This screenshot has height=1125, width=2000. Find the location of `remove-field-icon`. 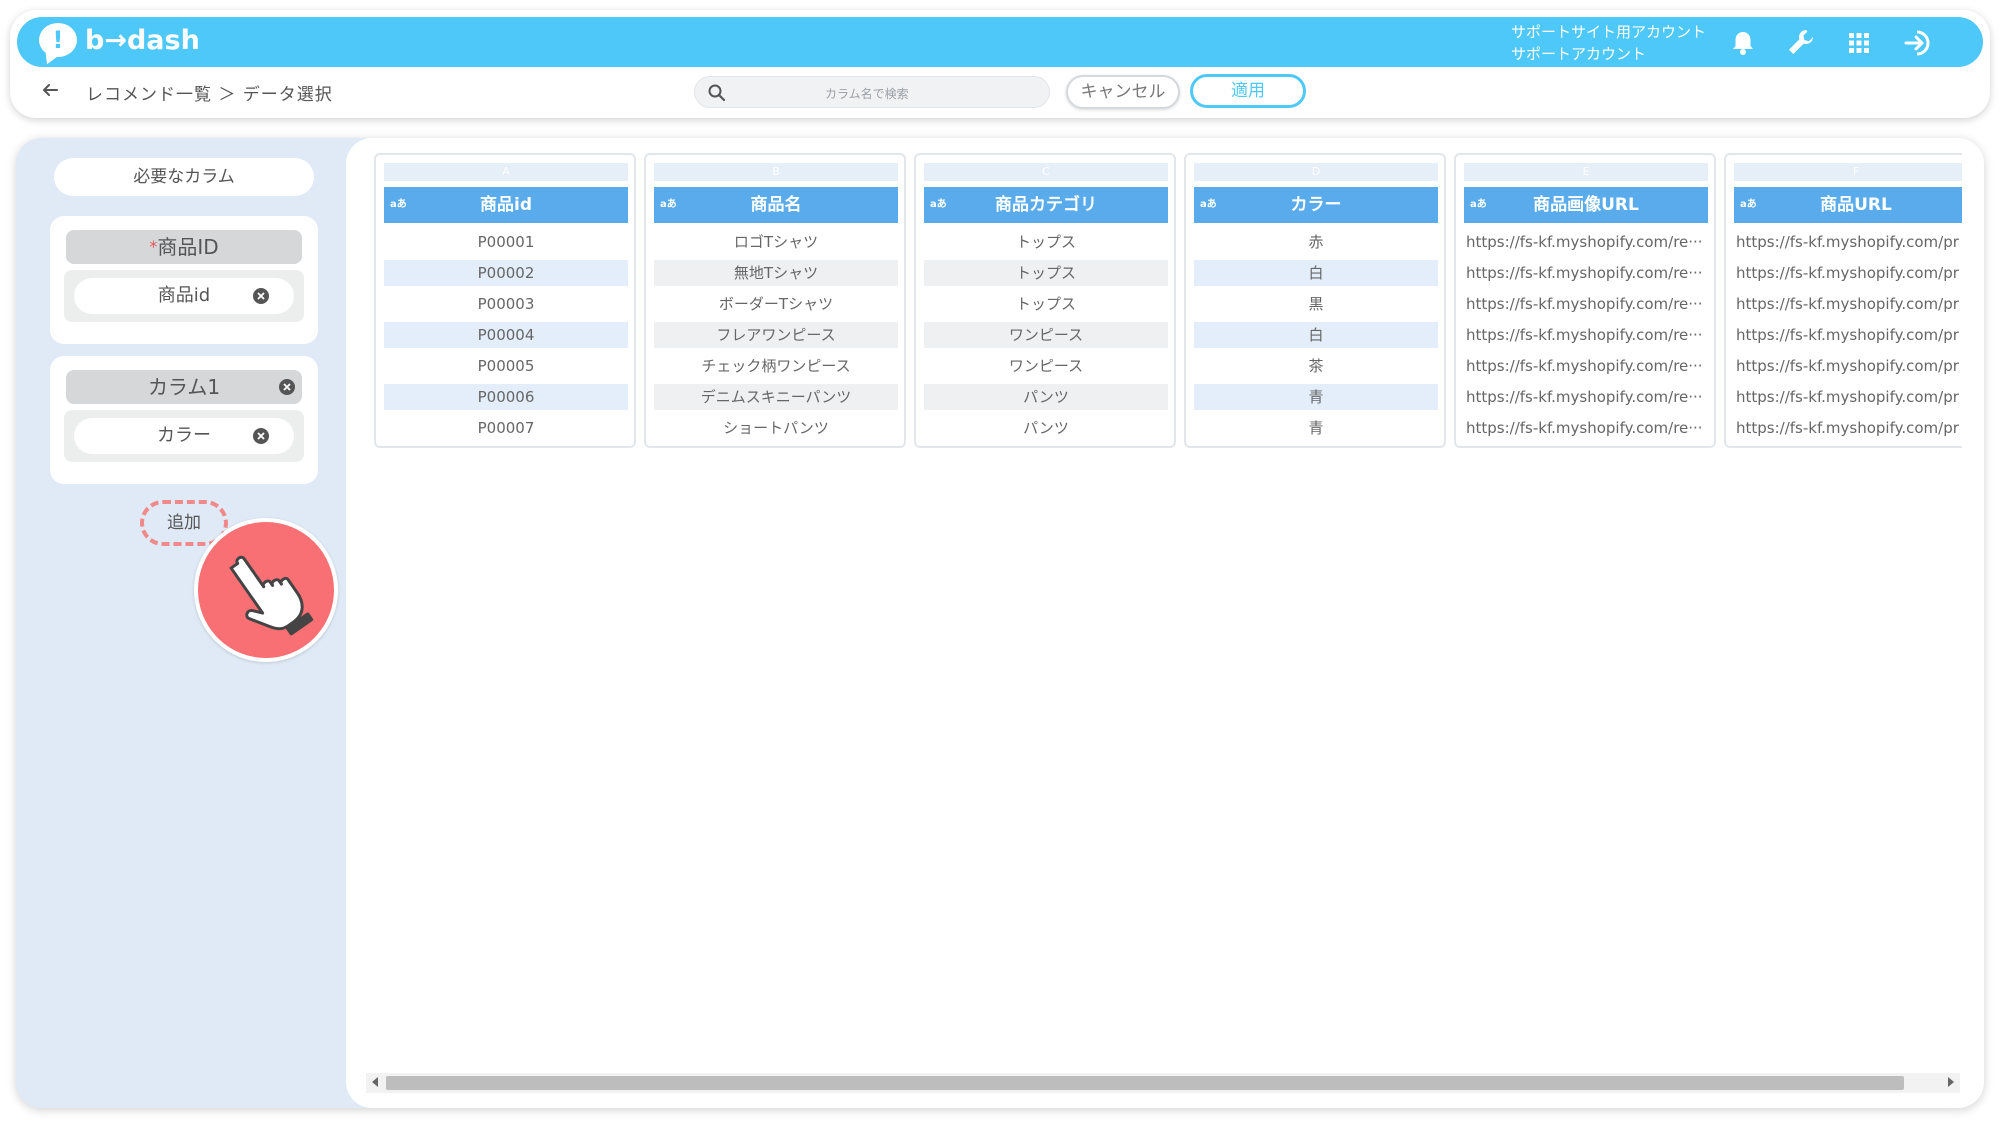

remove-field-icon is located at coordinates (287, 387).